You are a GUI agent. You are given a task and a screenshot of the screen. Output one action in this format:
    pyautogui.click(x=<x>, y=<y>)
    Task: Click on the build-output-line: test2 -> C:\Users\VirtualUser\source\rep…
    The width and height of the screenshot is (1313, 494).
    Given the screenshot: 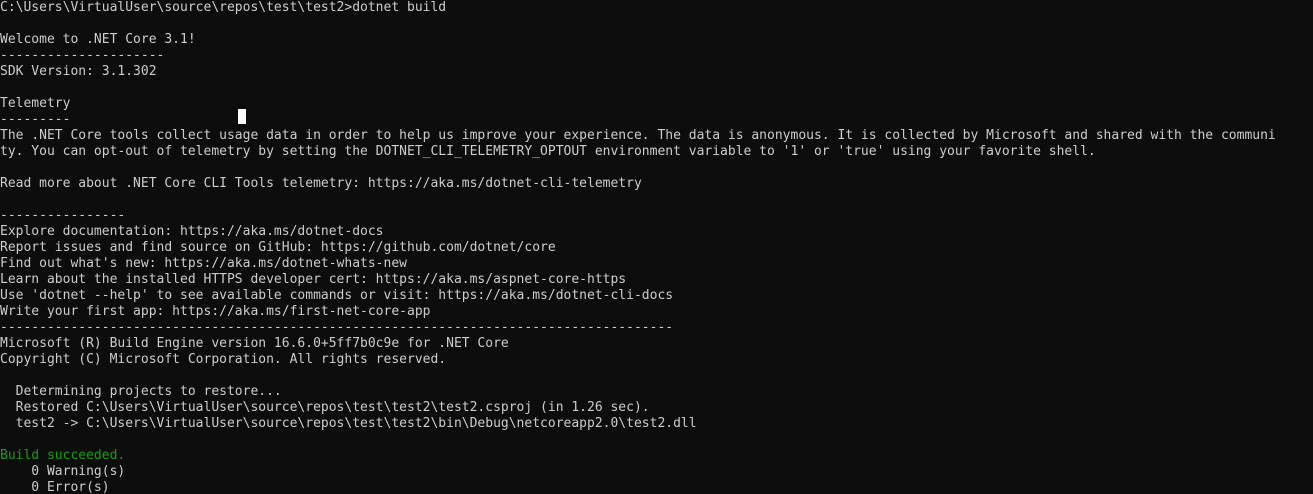 What is the action you would take?
    pyautogui.click(x=348, y=423)
    